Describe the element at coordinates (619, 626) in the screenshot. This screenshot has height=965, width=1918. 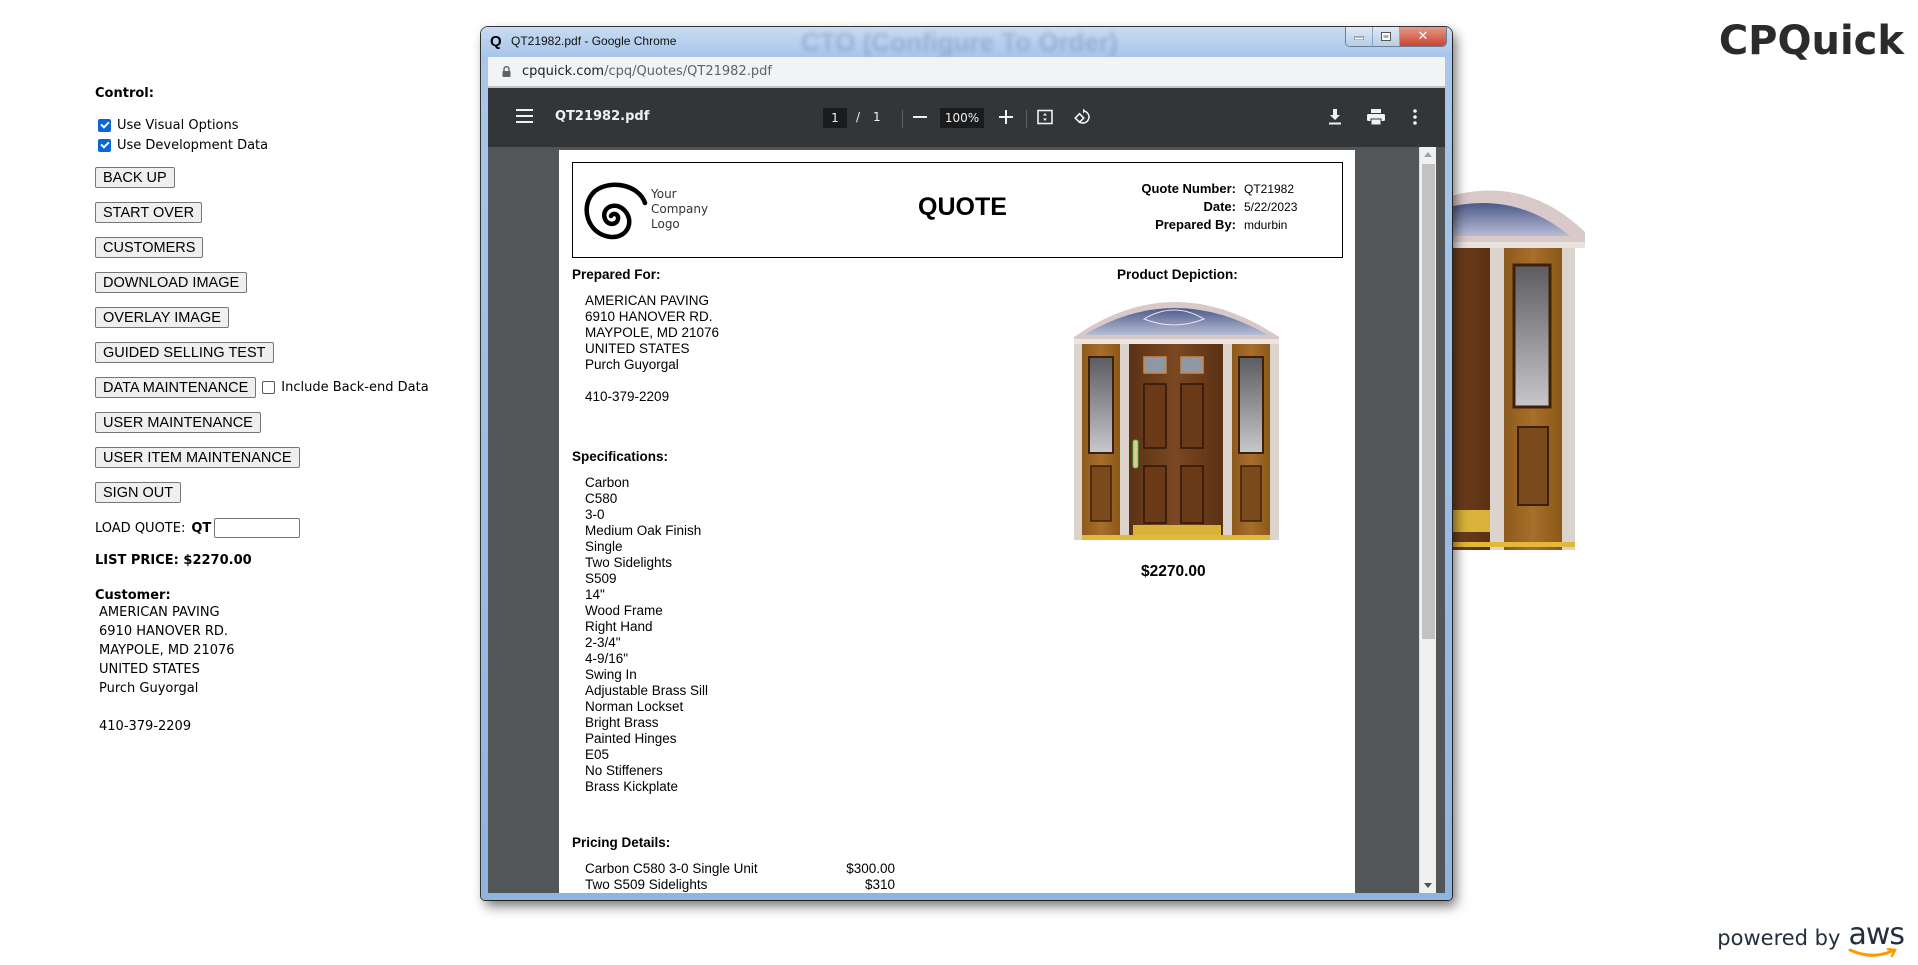
I see `specification-item: Right Hand` at that location.